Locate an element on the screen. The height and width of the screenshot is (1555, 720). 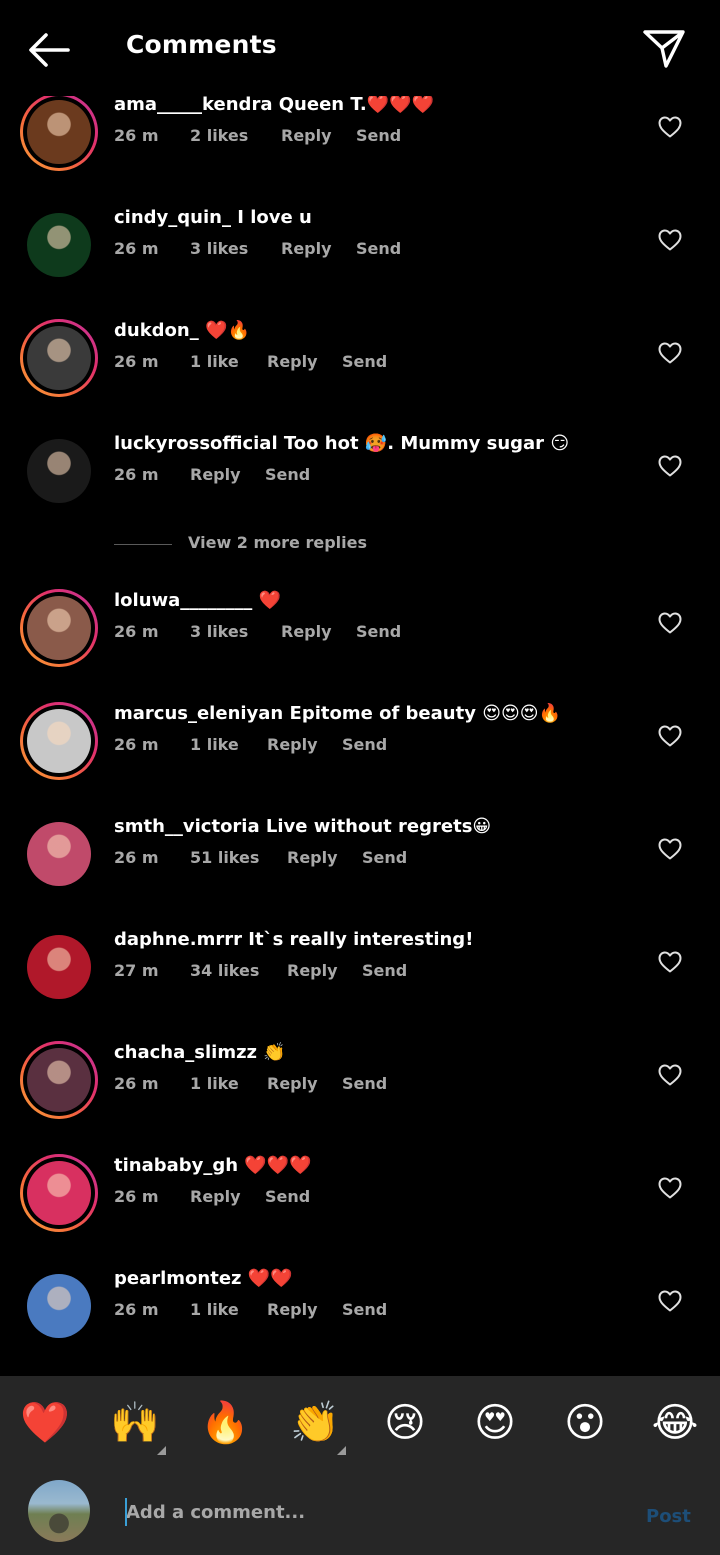
comment-row: loluwa________ ❤️ 26 m 3 likes Reply Send is located at coordinates (360, 640).